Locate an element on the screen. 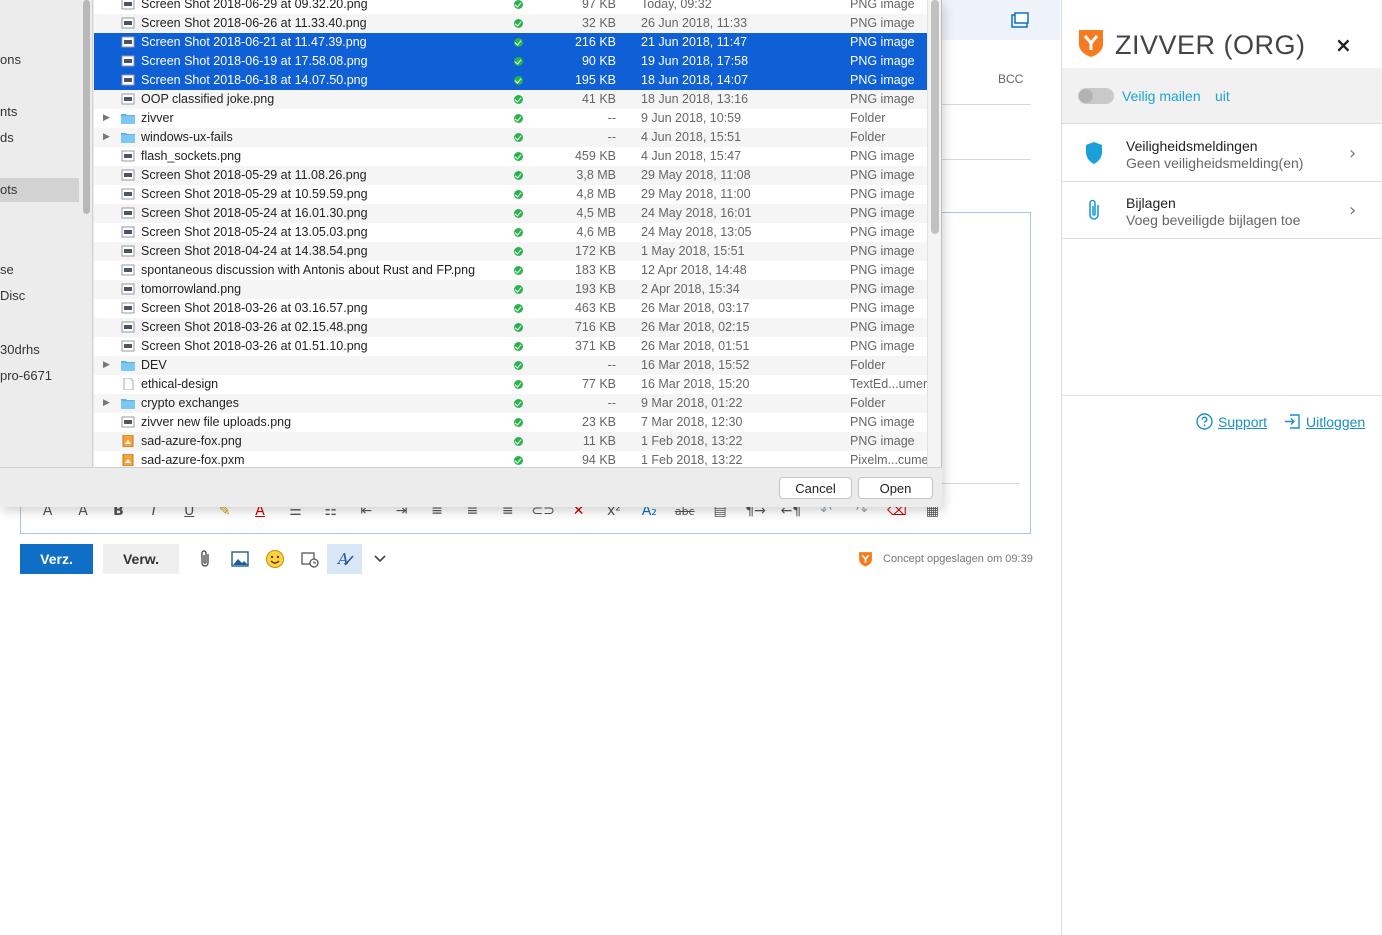 The height and width of the screenshot is (935, 1382). file-name: tomorrowland.png is located at coordinates (191, 289).